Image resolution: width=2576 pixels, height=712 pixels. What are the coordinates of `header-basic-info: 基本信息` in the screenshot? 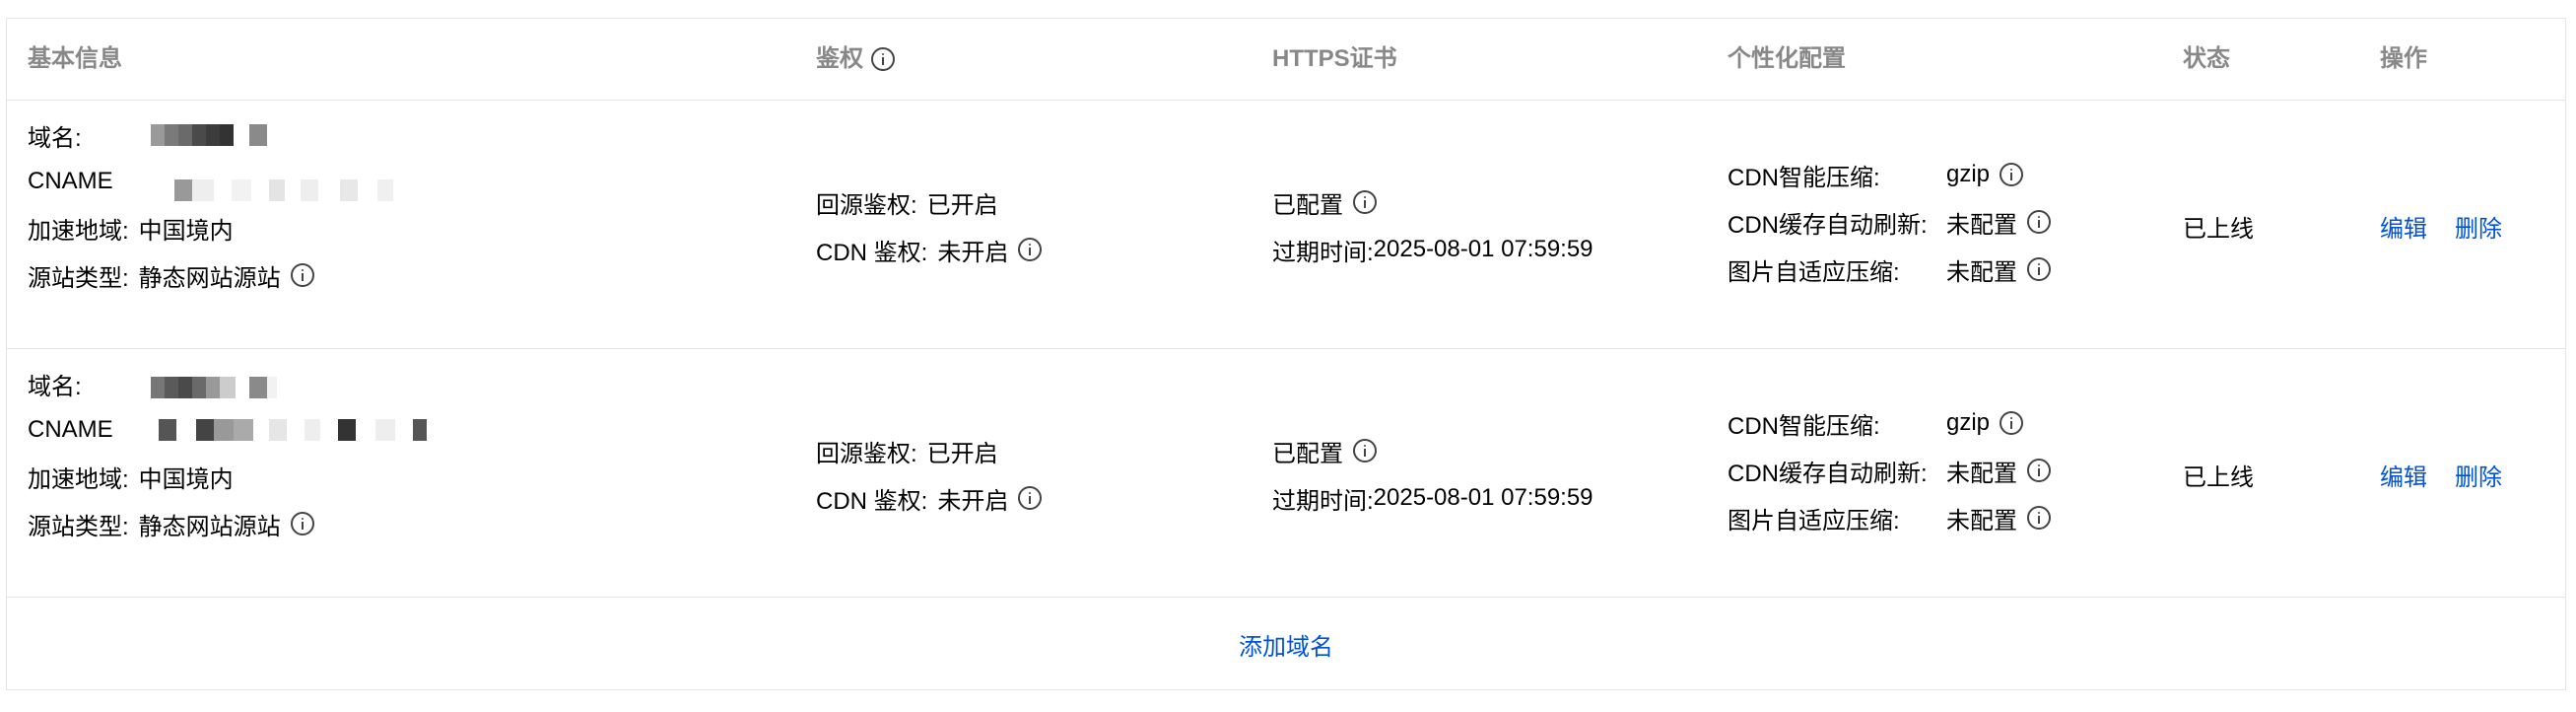 It's located at (75, 59).